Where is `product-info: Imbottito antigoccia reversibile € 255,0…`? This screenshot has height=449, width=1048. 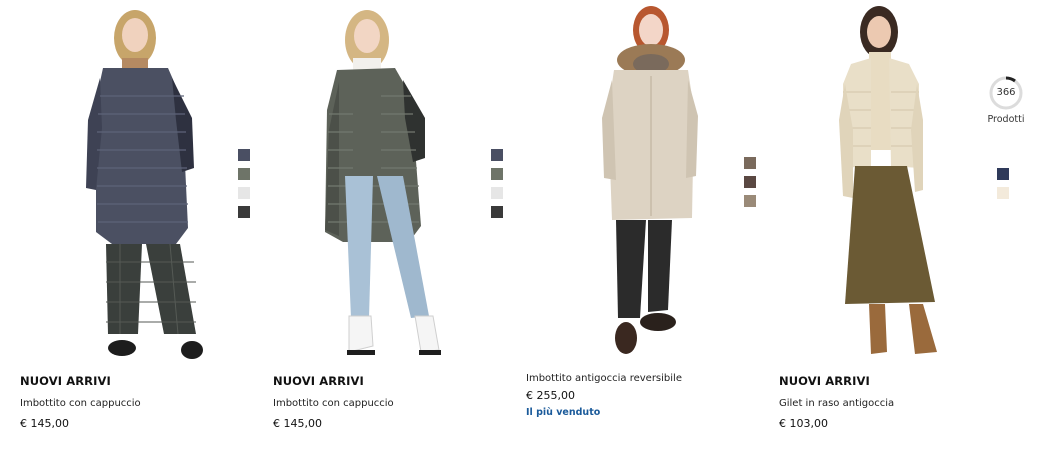 product-info: Imbottito antigoccia reversibile € 255,0… is located at coordinates (641, 395).